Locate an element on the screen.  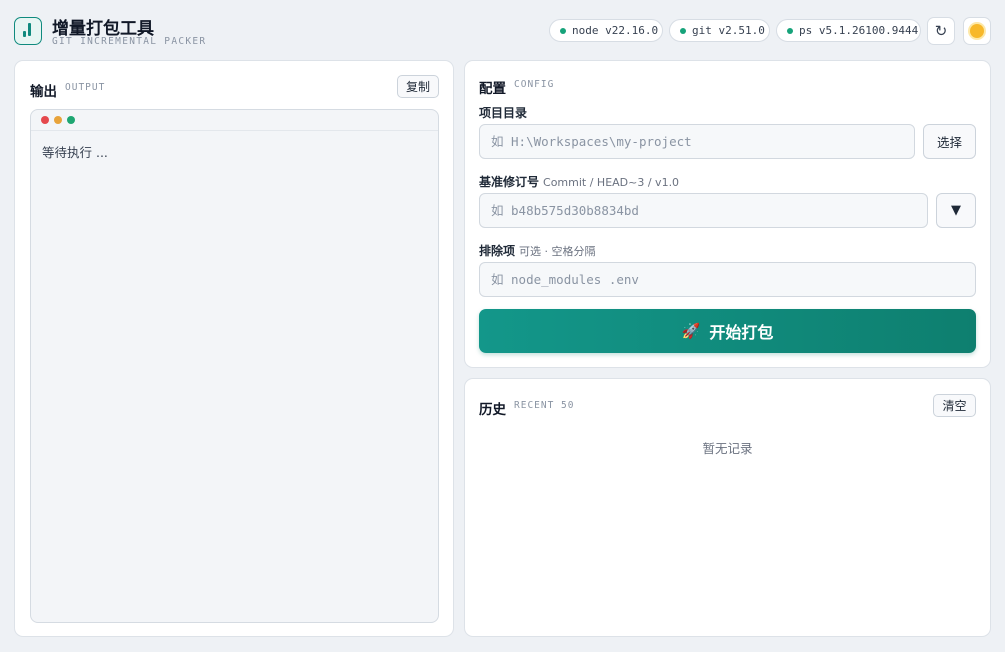
traffic-green-icon is located at coordinates (71, 120).